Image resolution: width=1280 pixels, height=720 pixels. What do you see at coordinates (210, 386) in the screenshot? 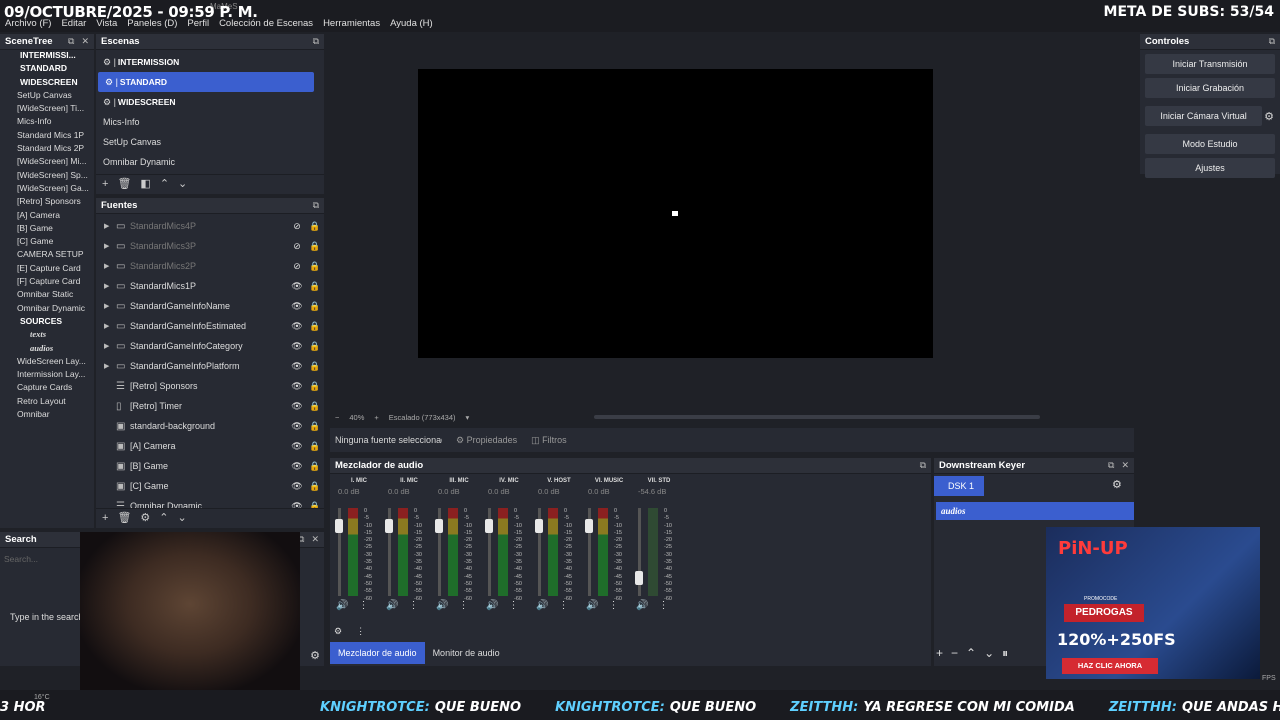
I see `source-item: ☰ [Retro] Sponsors 👁 🔒` at bounding box center [210, 386].